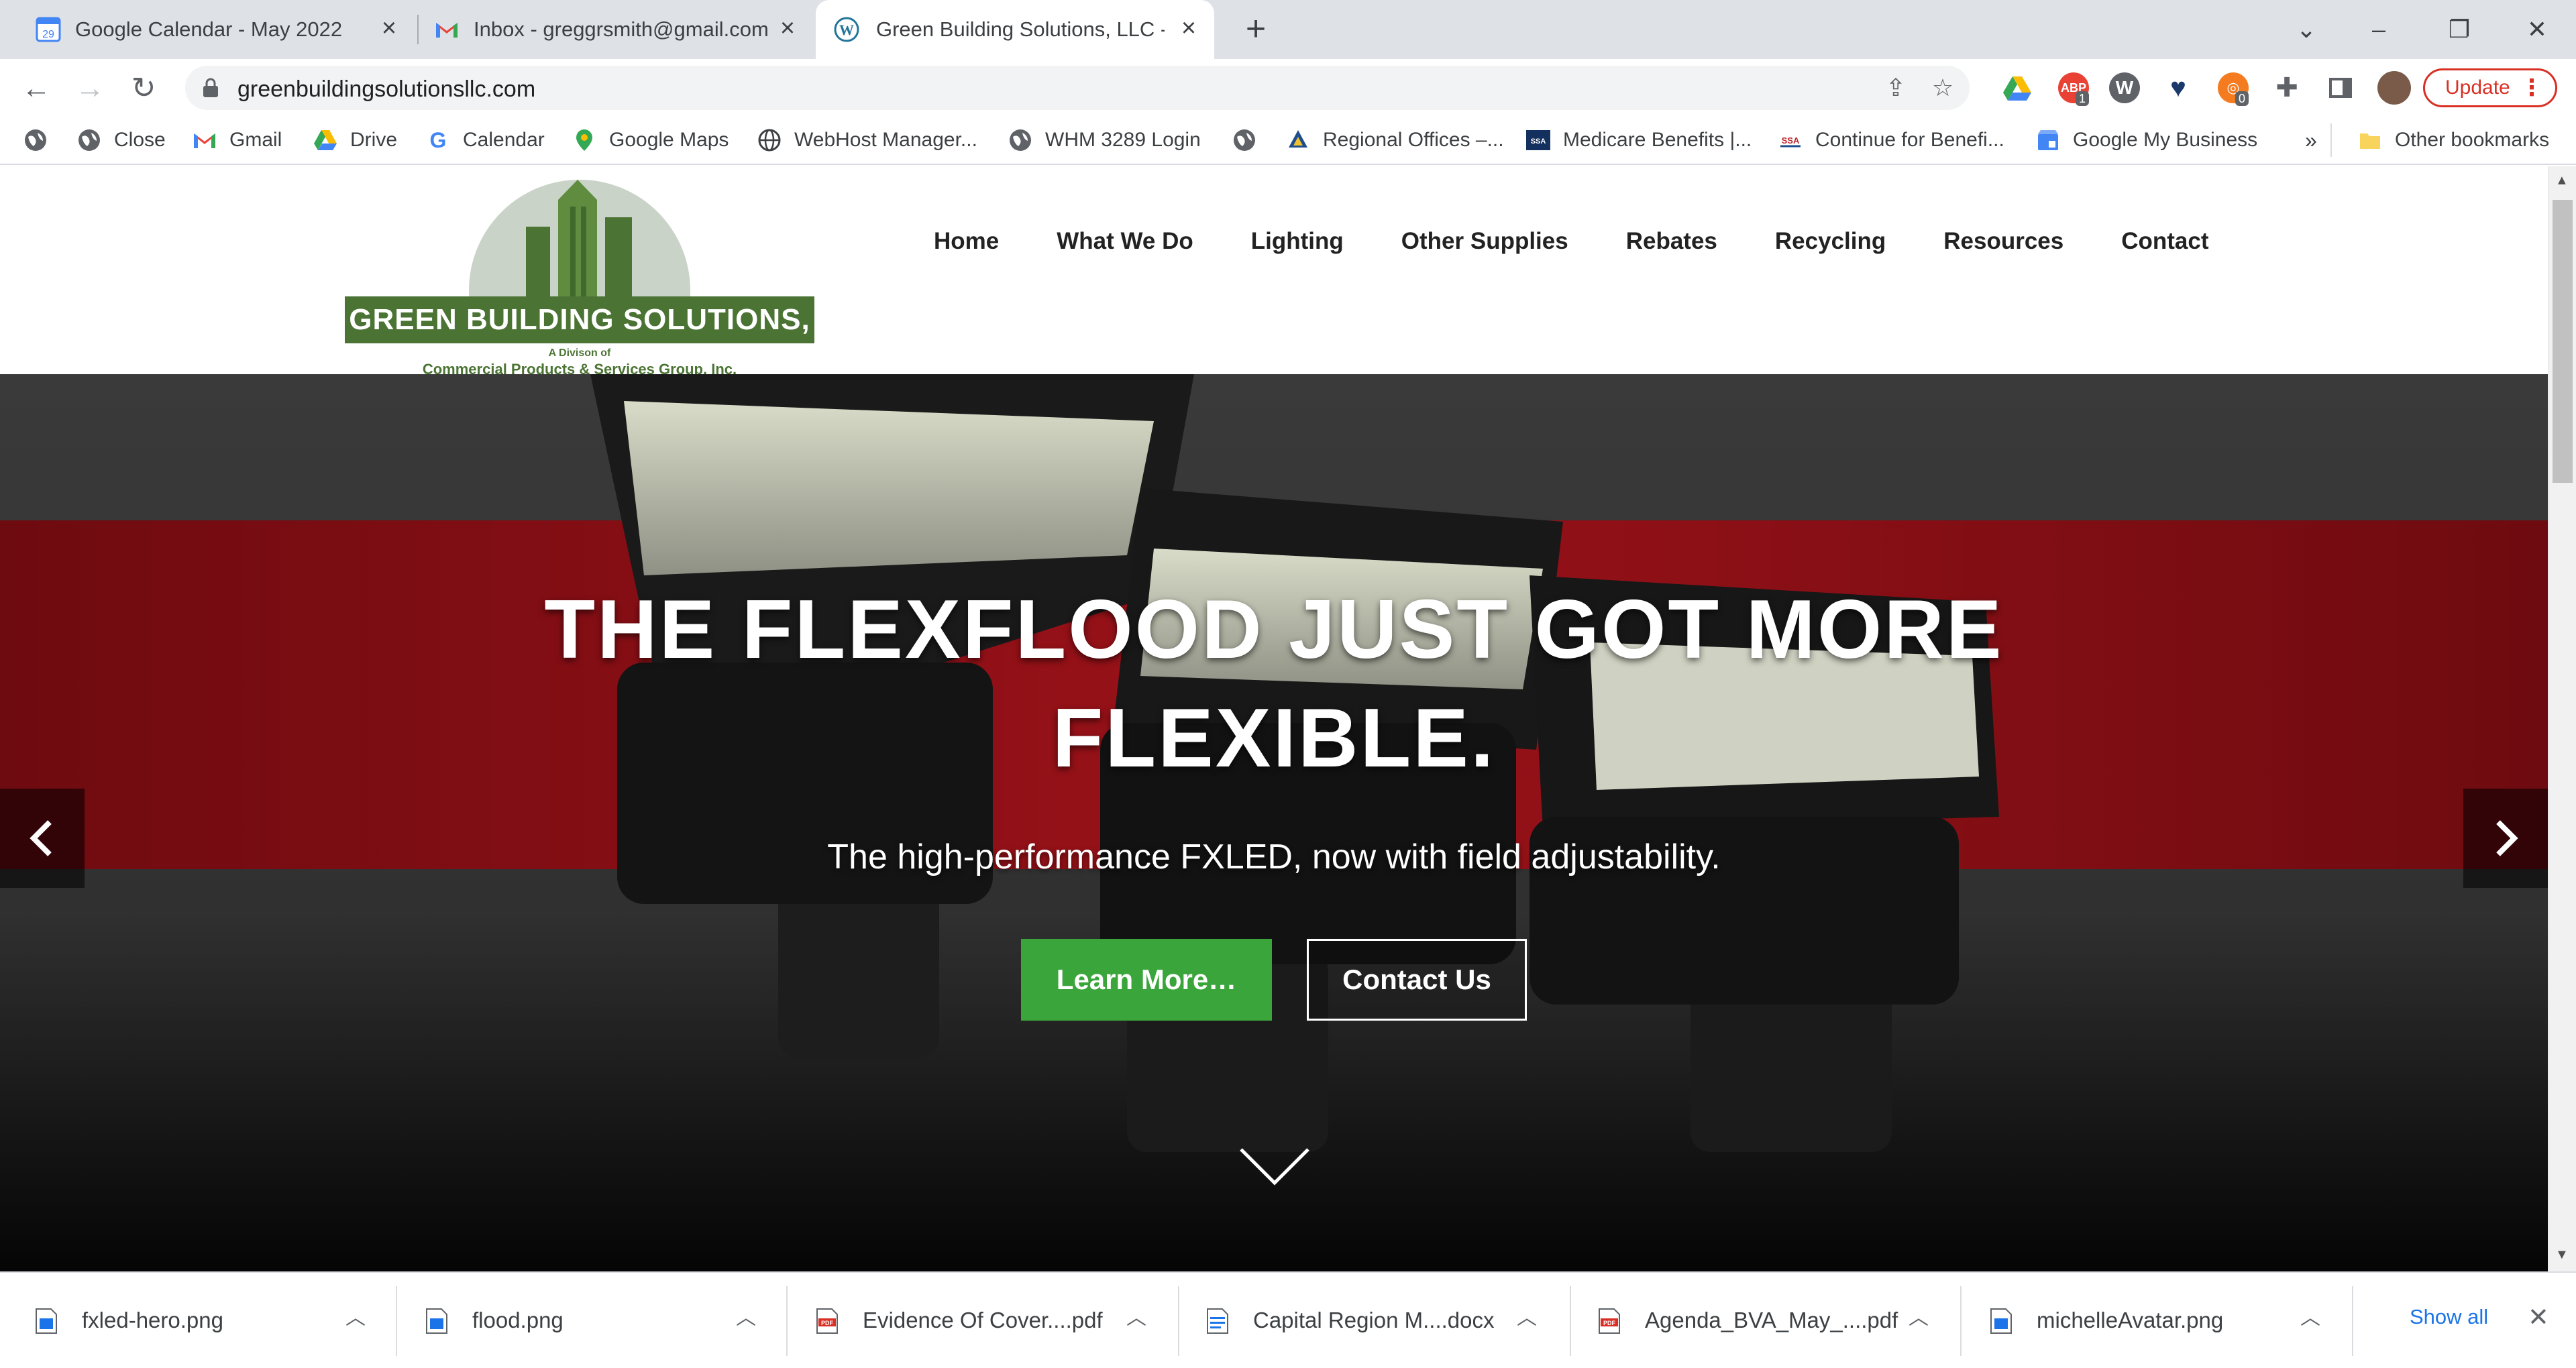 The height and width of the screenshot is (1368, 2576). Describe the element at coordinates (650, 140) in the screenshot. I see `bookmark-google-maps: Google Maps` at that location.